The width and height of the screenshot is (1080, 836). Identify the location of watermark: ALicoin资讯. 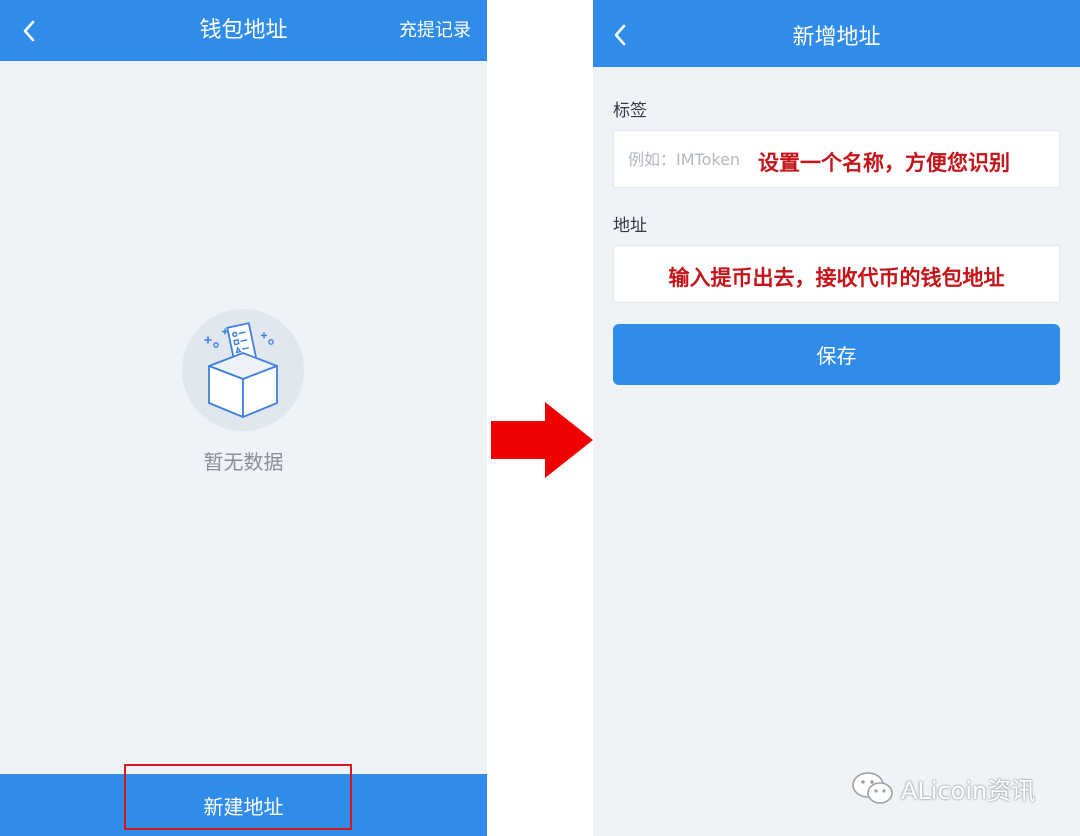
(943, 788).